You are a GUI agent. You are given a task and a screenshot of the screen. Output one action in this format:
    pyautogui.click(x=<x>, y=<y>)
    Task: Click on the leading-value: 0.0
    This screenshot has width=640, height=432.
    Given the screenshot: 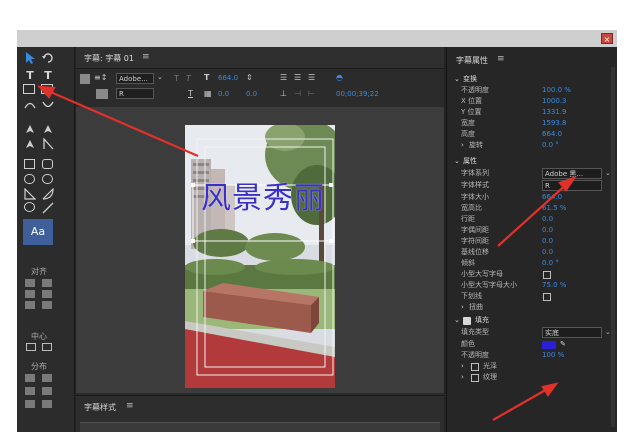 What is the action you would take?
    pyautogui.click(x=251, y=94)
    